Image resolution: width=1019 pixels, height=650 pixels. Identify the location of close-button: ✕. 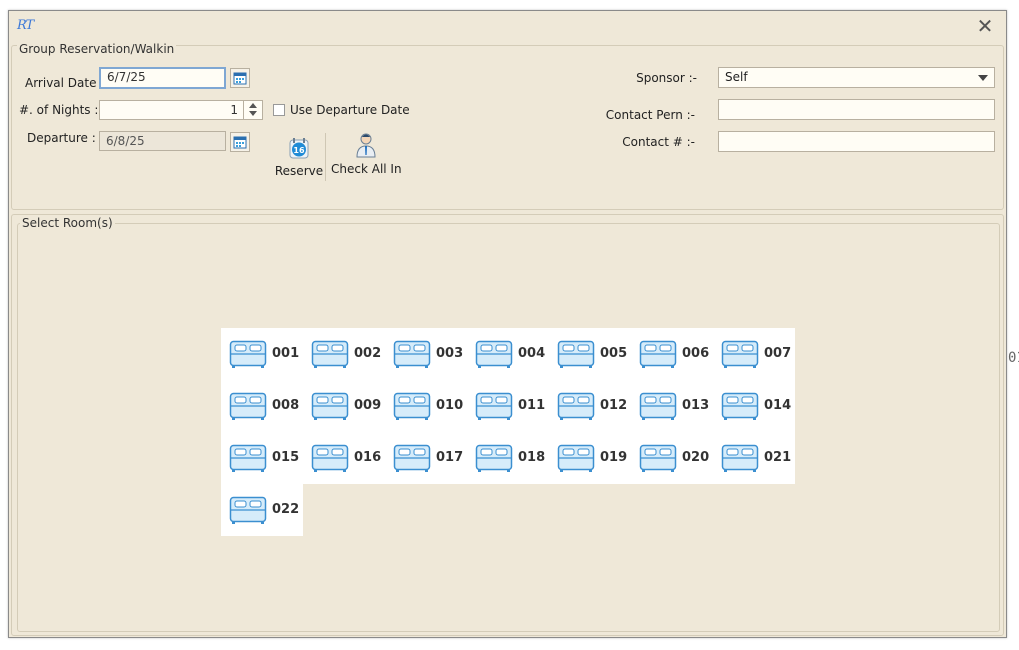
(985, 26).